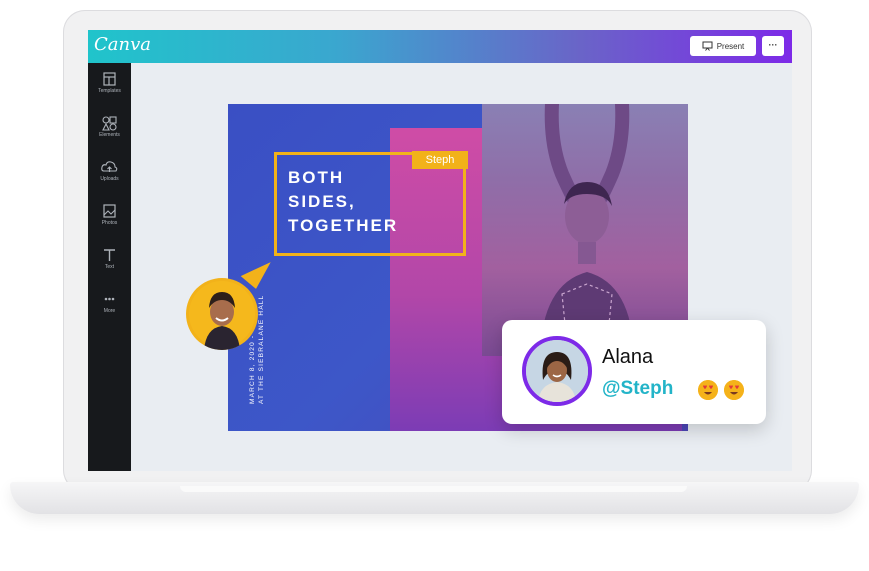  What do you see at coordinates (634, 372) in the screenshot?
I see `comment-card: Alana @Steph` at bounding box center [634, 372].